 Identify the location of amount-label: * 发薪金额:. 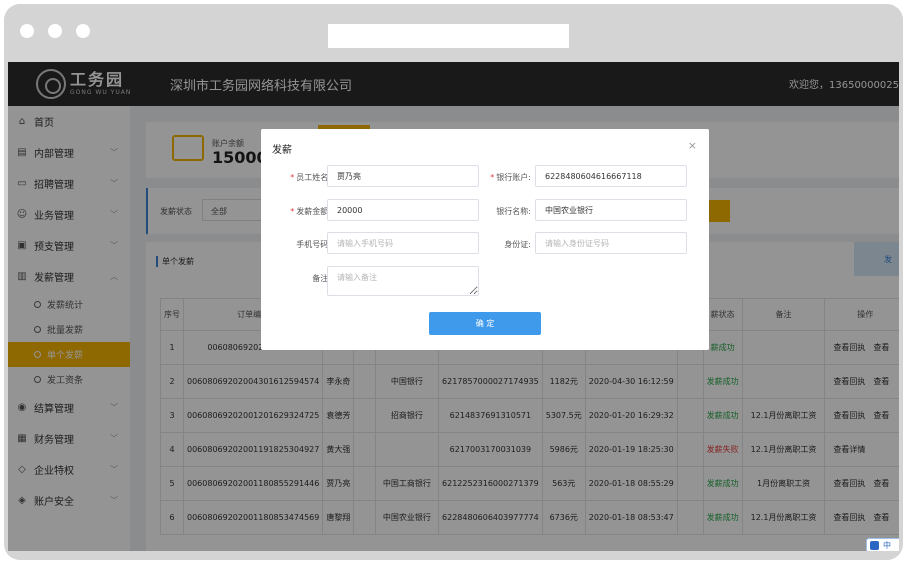
(310, 211).